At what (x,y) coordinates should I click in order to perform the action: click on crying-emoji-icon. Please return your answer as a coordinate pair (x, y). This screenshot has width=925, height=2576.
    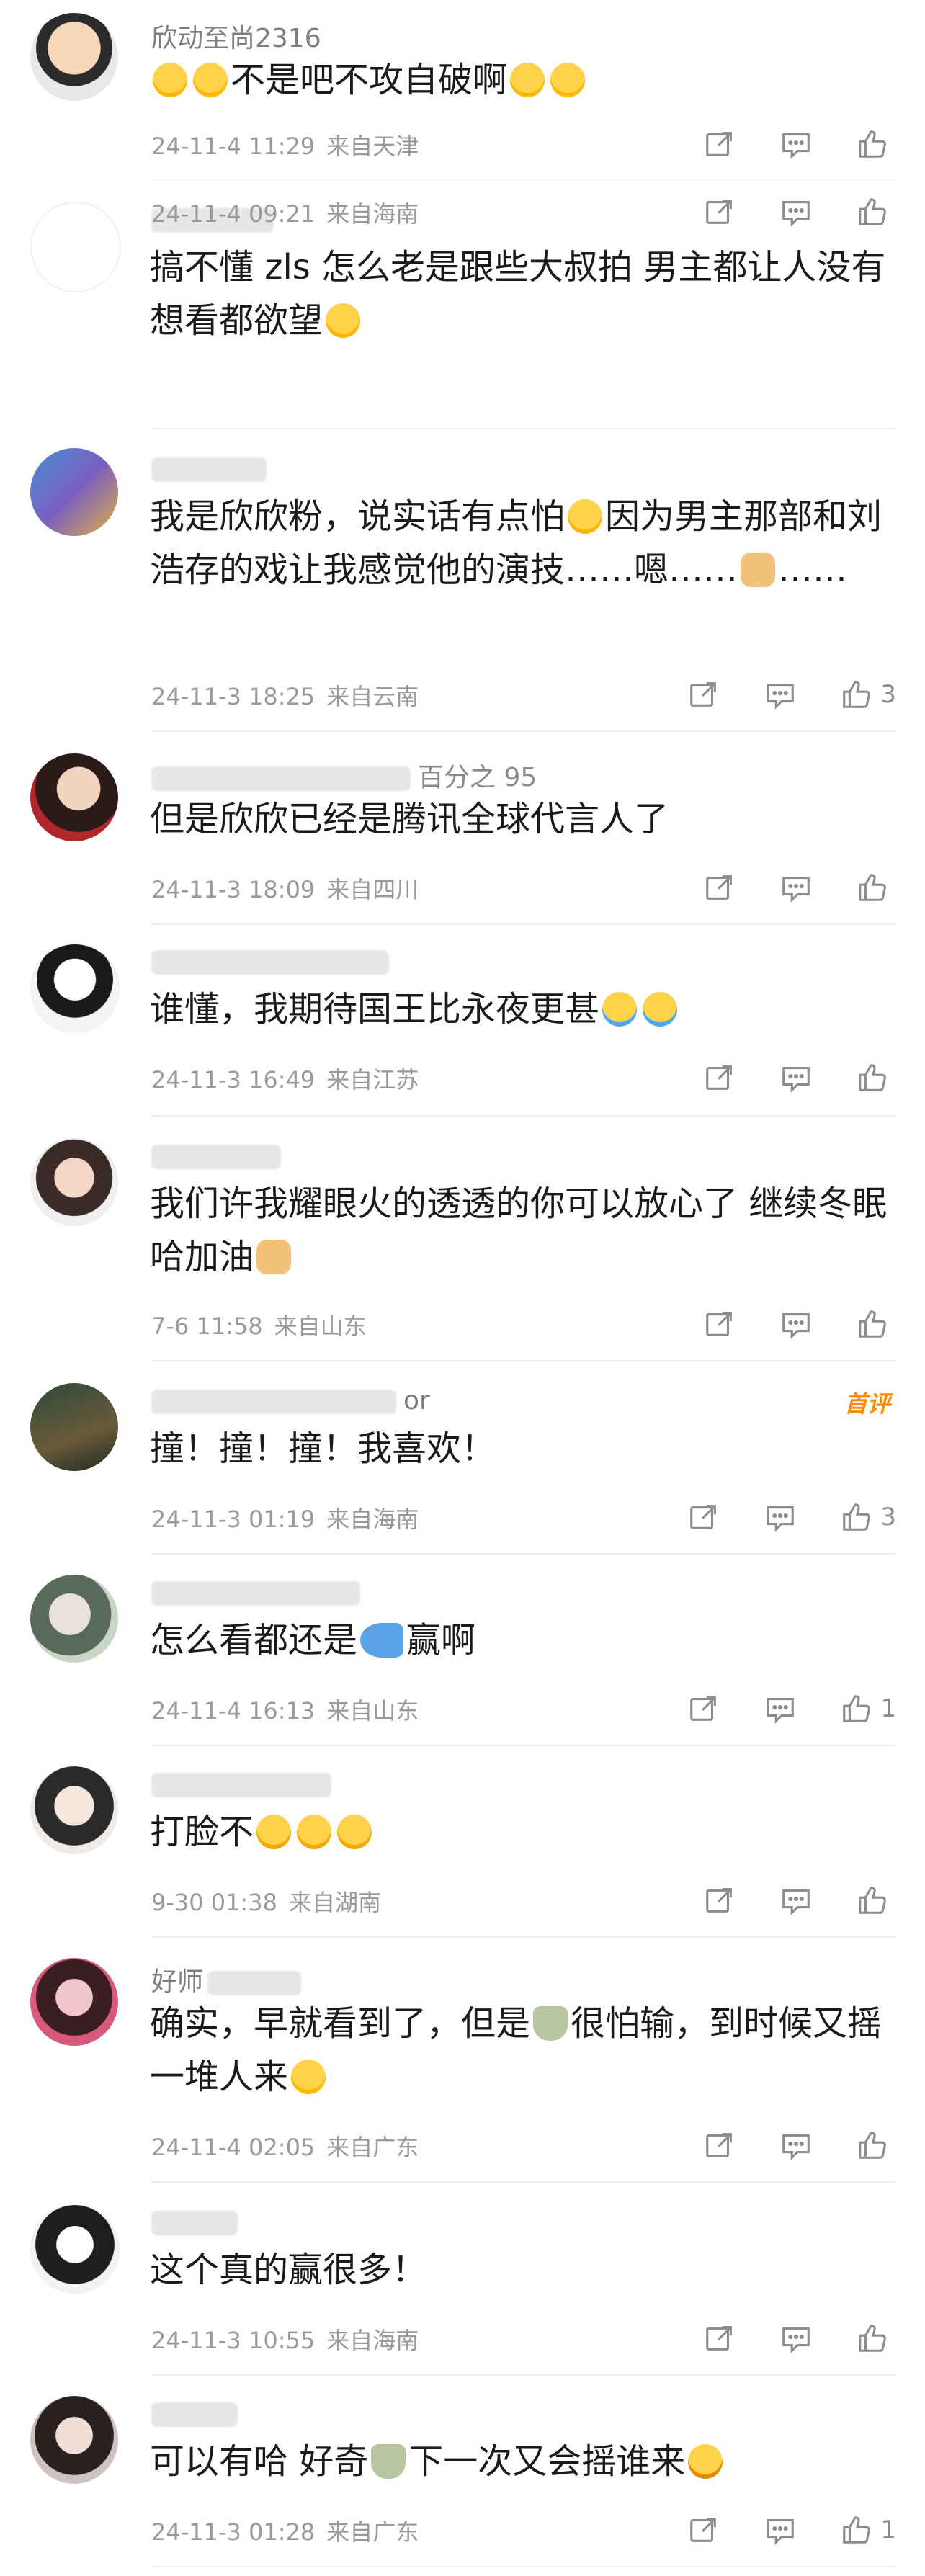
    Looking at the image, I should click on (661, 1009).